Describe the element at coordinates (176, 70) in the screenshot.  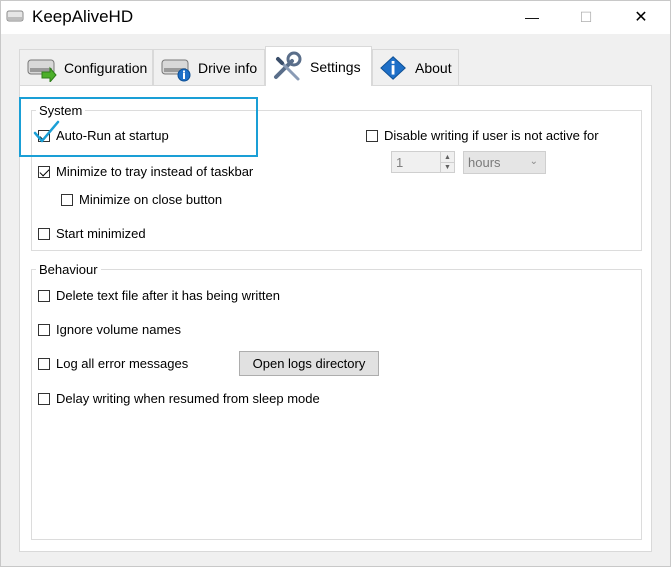
I see `drive-info-icon` at that location.